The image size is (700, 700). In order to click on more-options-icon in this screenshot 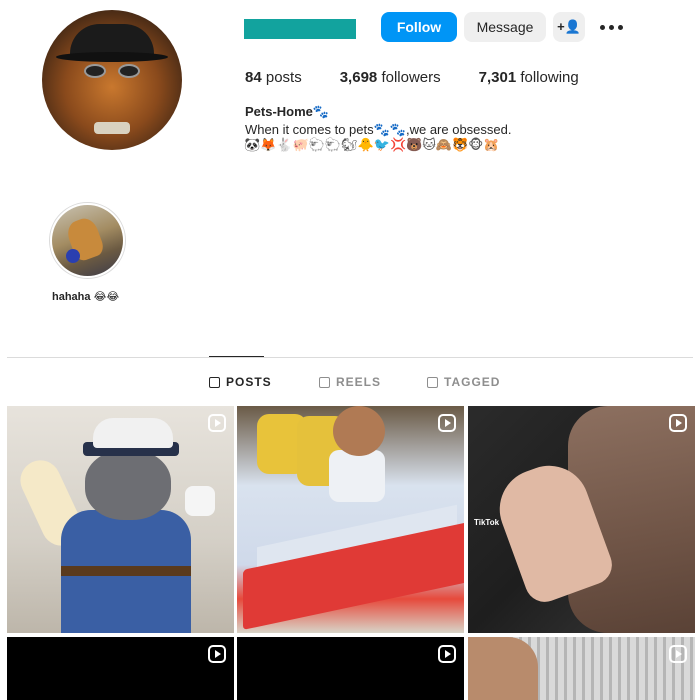, I will do `click(612, 27)`.